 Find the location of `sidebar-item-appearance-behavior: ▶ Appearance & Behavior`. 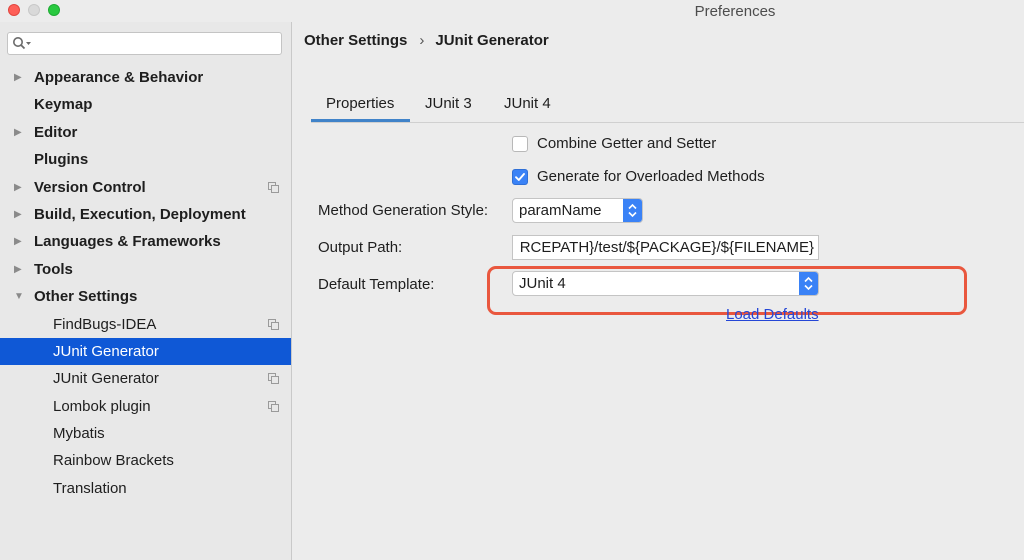

sidebar-item-appearance-behavior: ▶ Appearance & Behavior is located at coordinates (145, 77).